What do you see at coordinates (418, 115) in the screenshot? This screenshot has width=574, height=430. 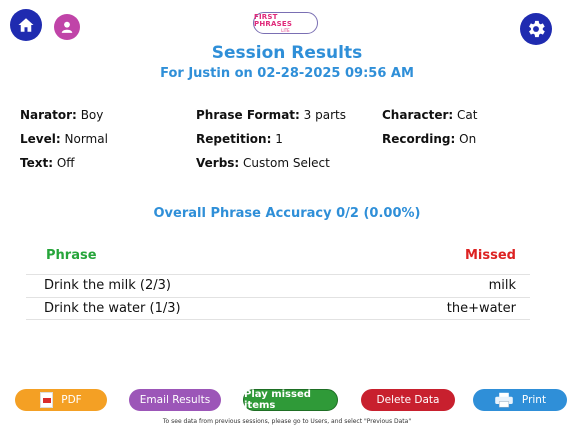 I see `setting-key: Character:` at bounding box center [418, 115].